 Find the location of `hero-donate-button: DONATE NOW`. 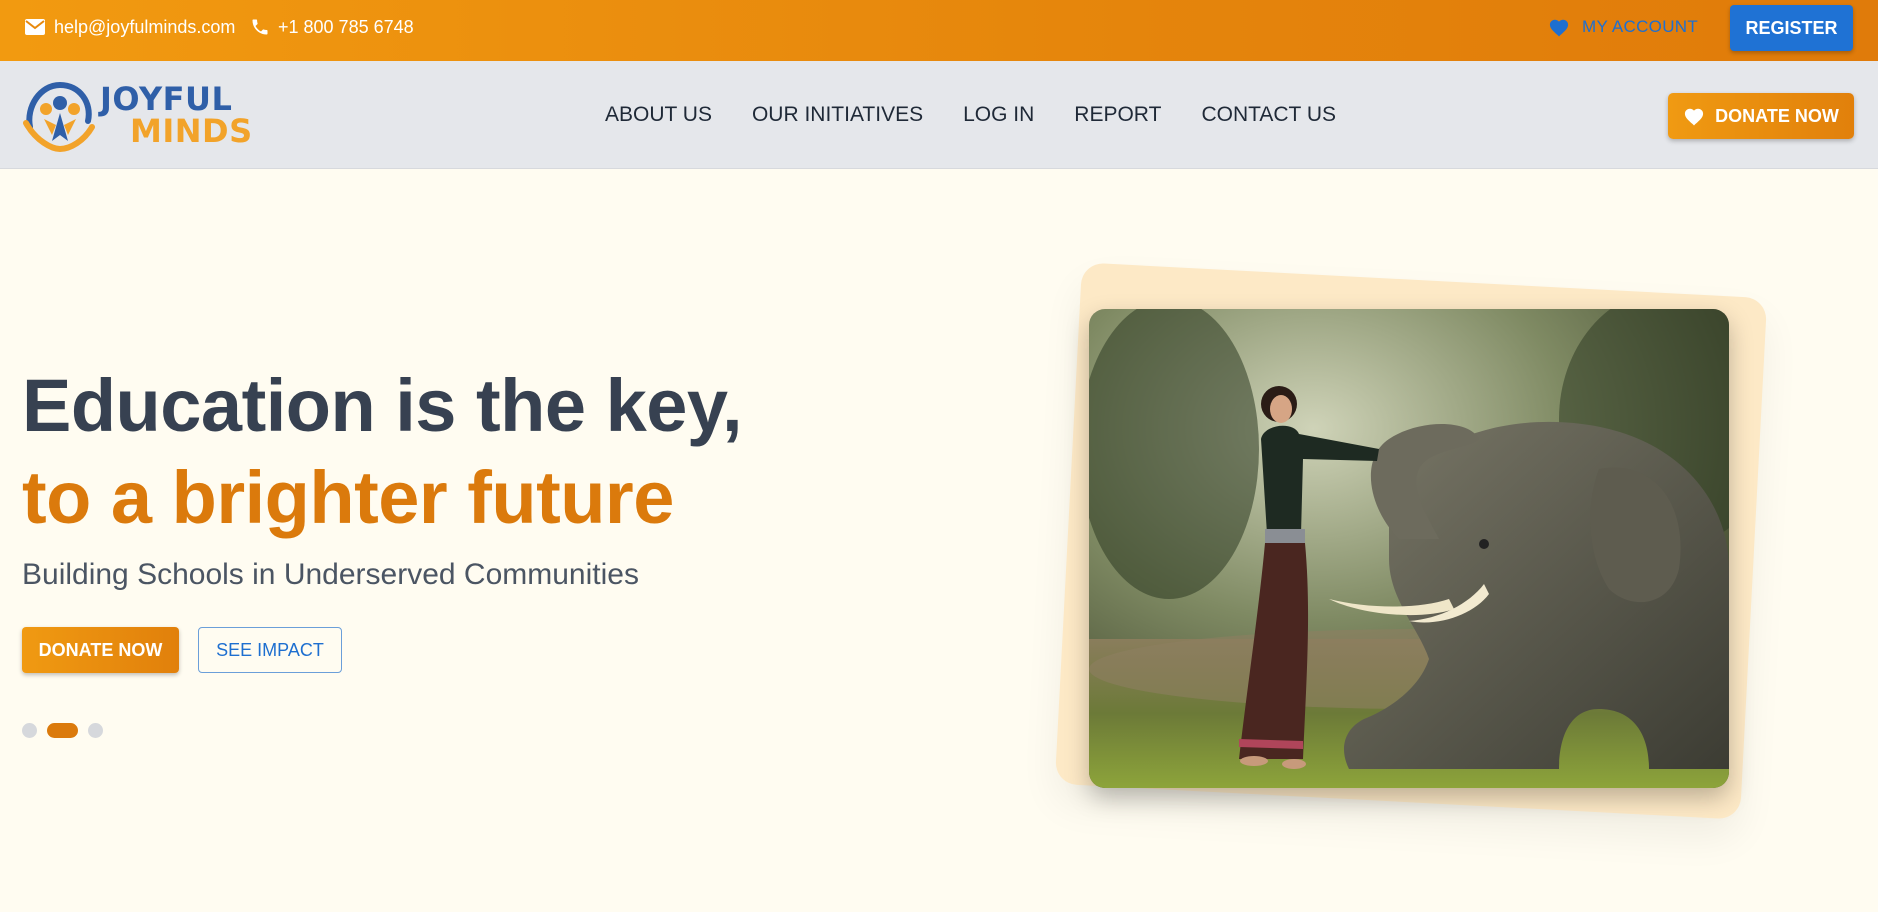

hero-donate-button: DONATE NOW is located at coordinates (100, 650).